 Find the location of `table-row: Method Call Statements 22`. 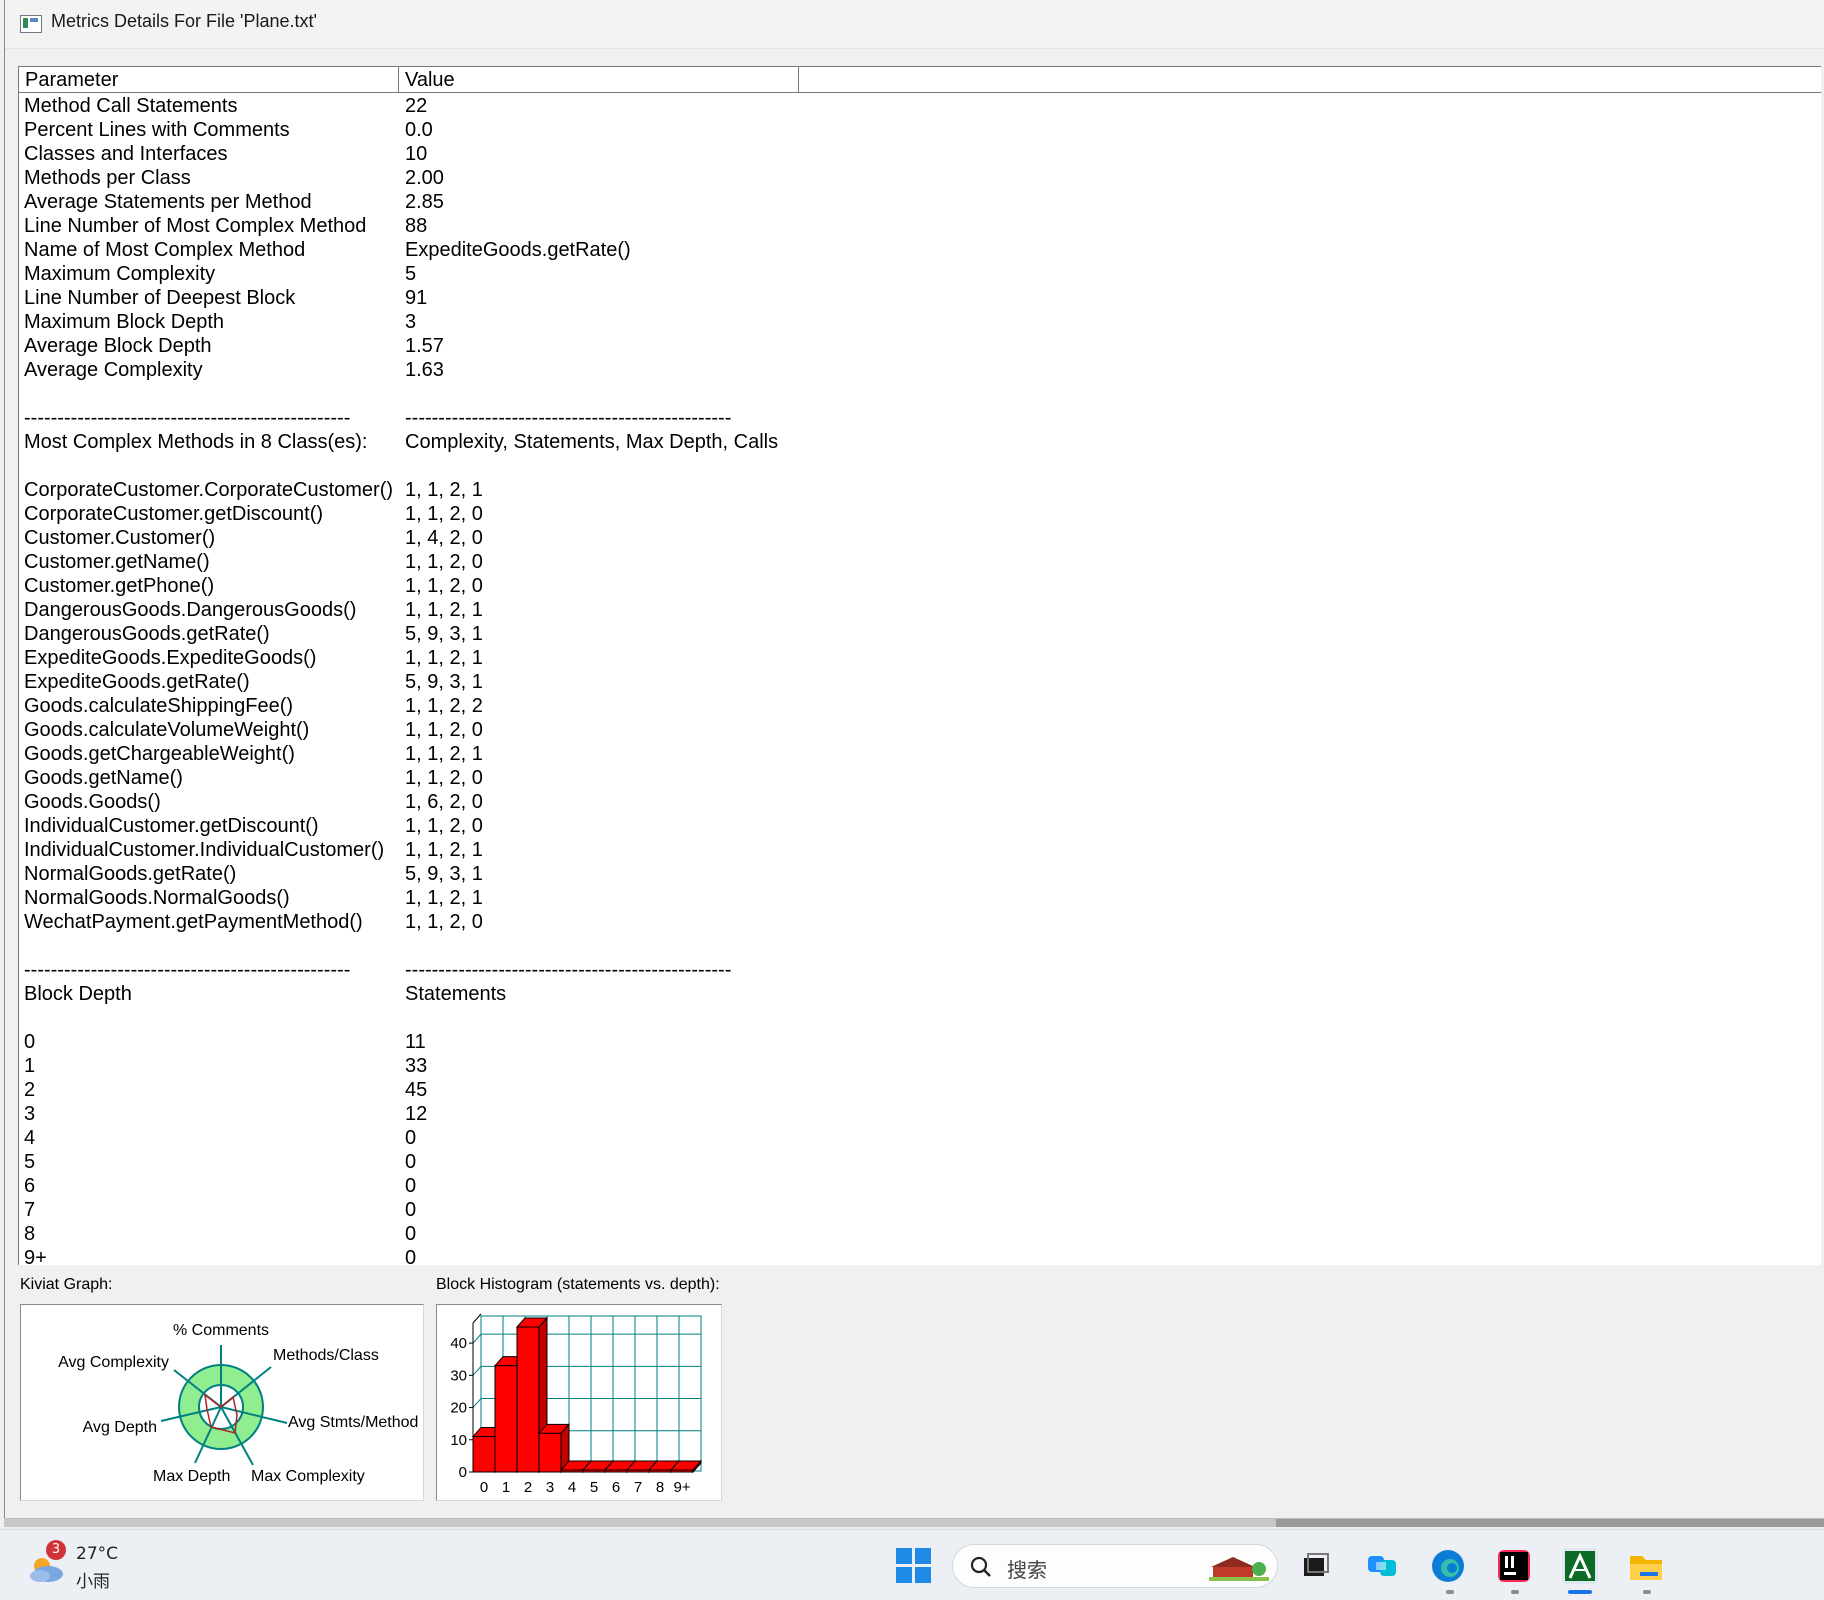

table-row: Method Call Statements 22 is located at coordinates (919, 106).